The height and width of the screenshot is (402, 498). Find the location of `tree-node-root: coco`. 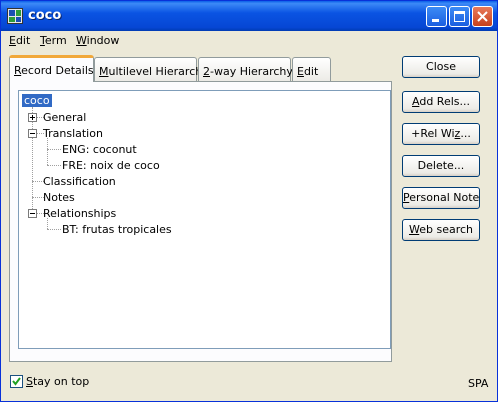

tree-node-root: coco is located at coordinates (37, 100).